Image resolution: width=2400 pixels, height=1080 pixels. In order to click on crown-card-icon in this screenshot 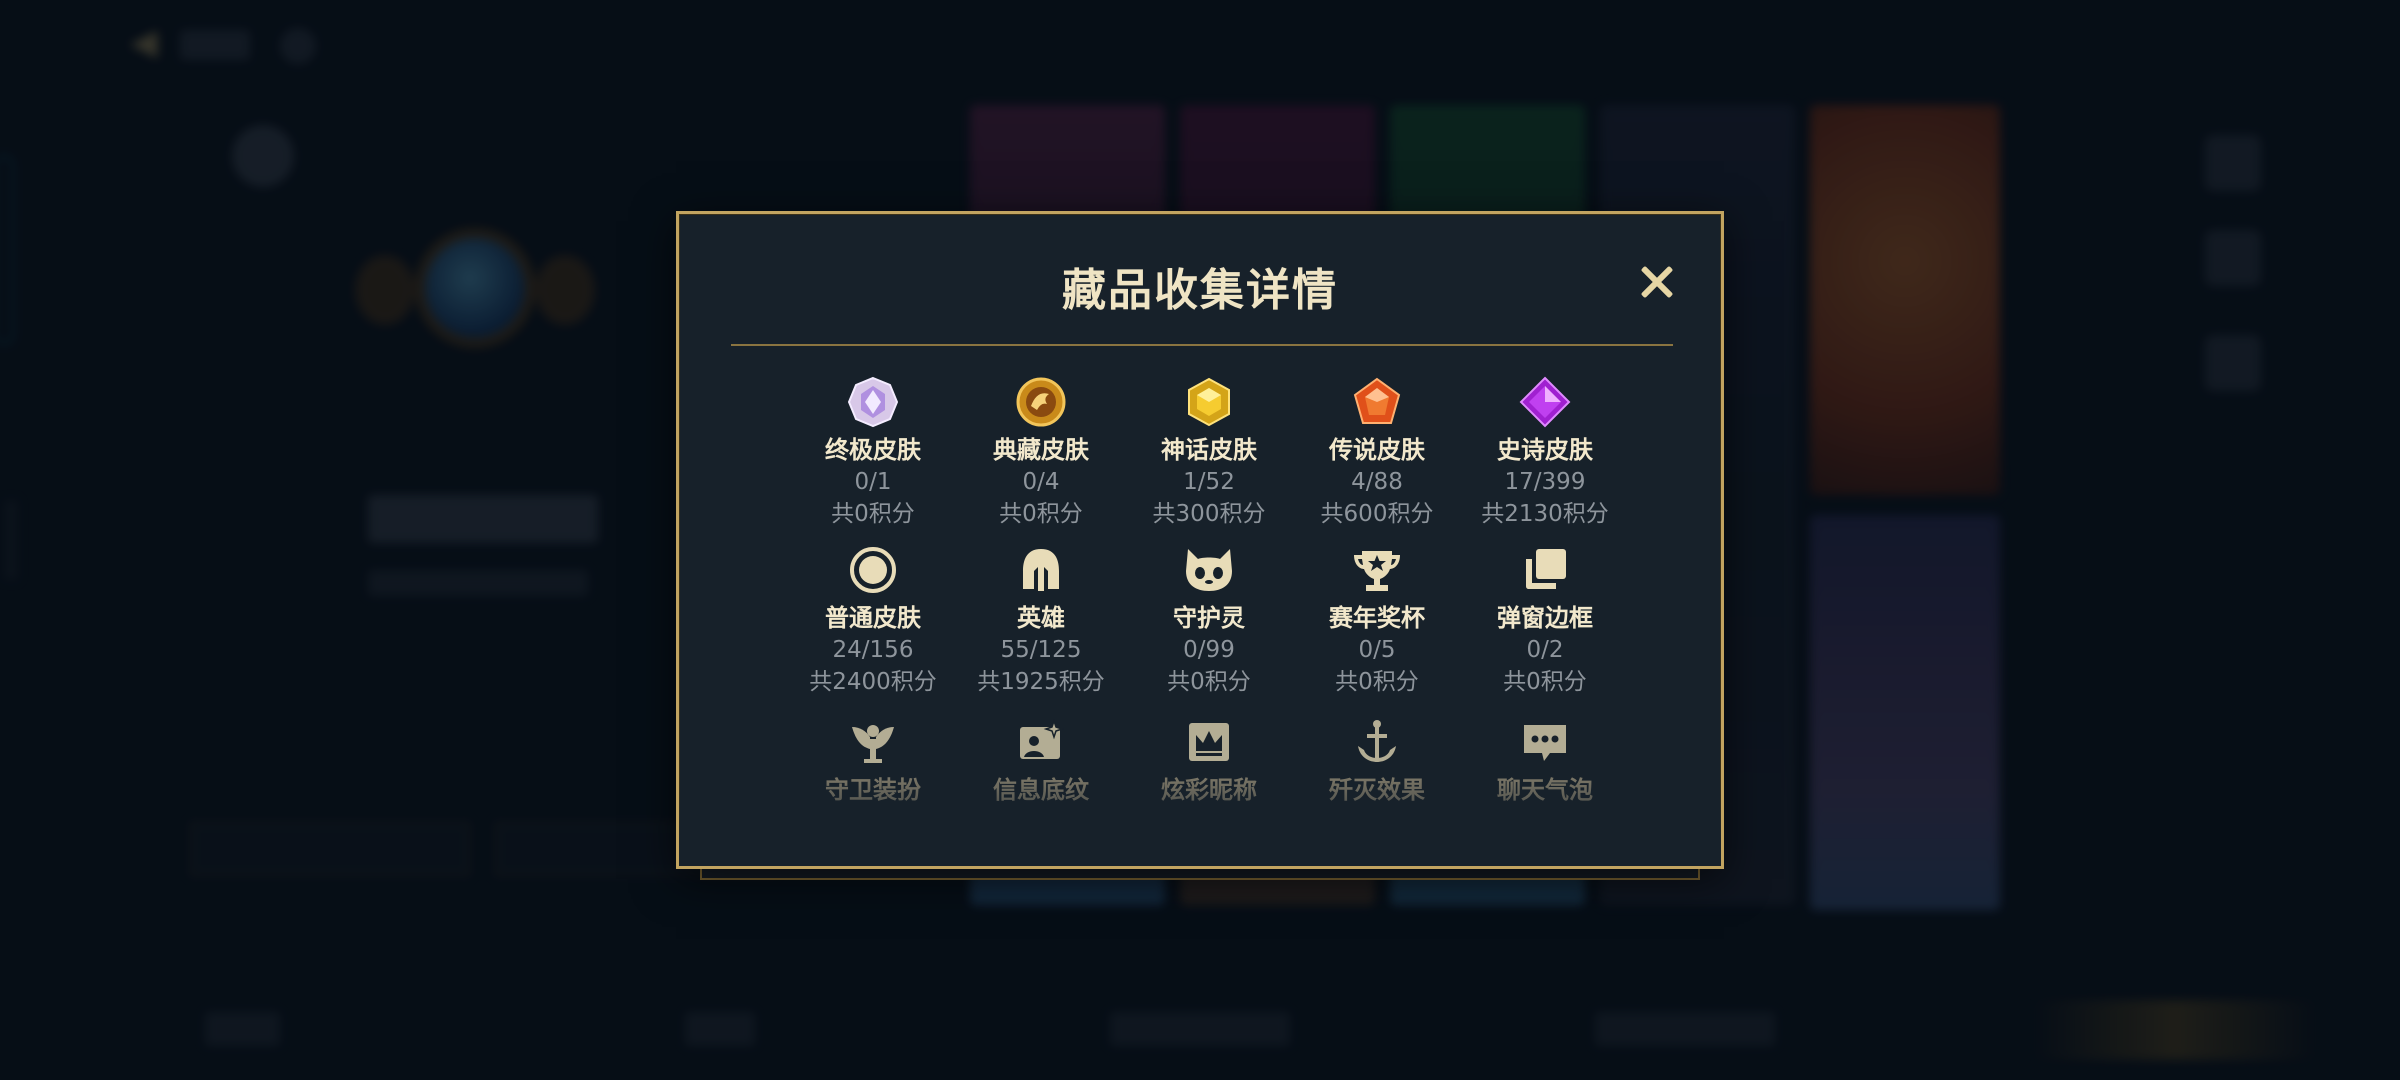, I will do `click(1209, 742)`.